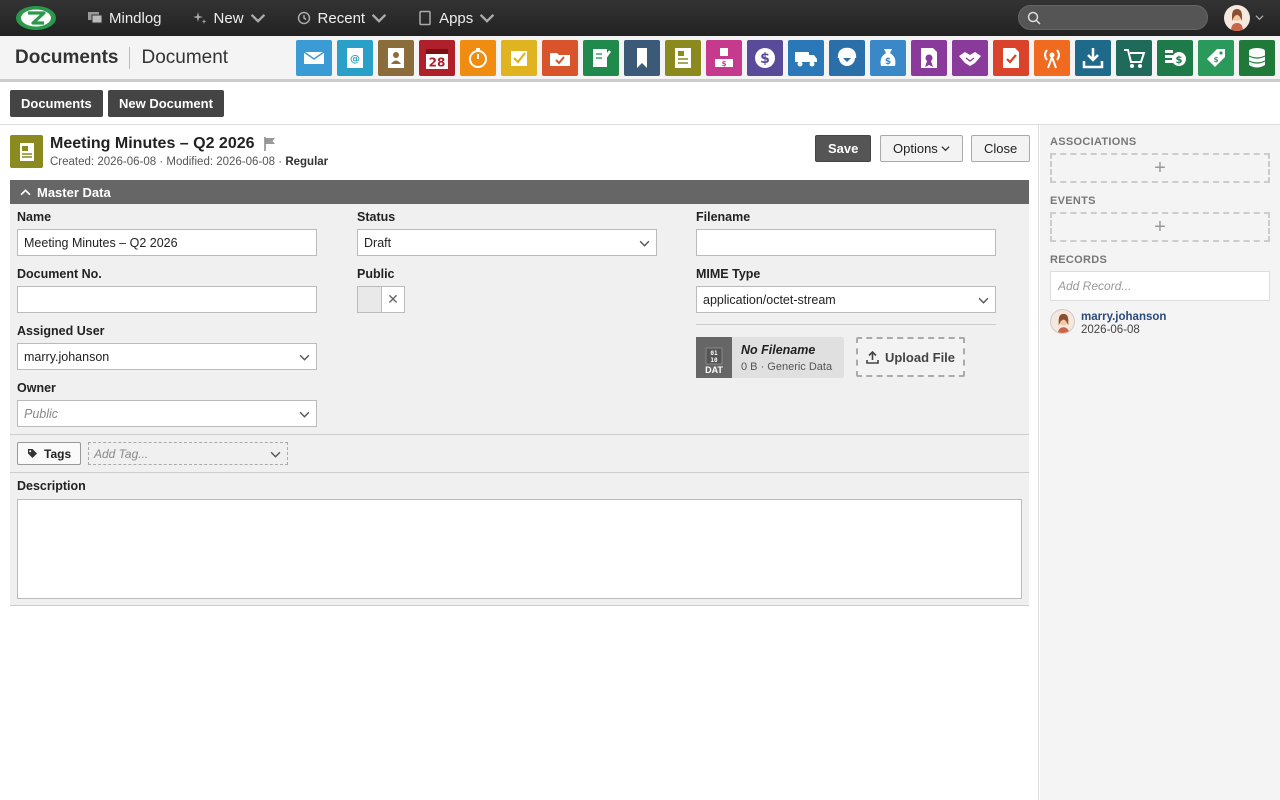 This screenshot has height=800, width=1280. I want to click on svg-text: 28, so click(437, 63).